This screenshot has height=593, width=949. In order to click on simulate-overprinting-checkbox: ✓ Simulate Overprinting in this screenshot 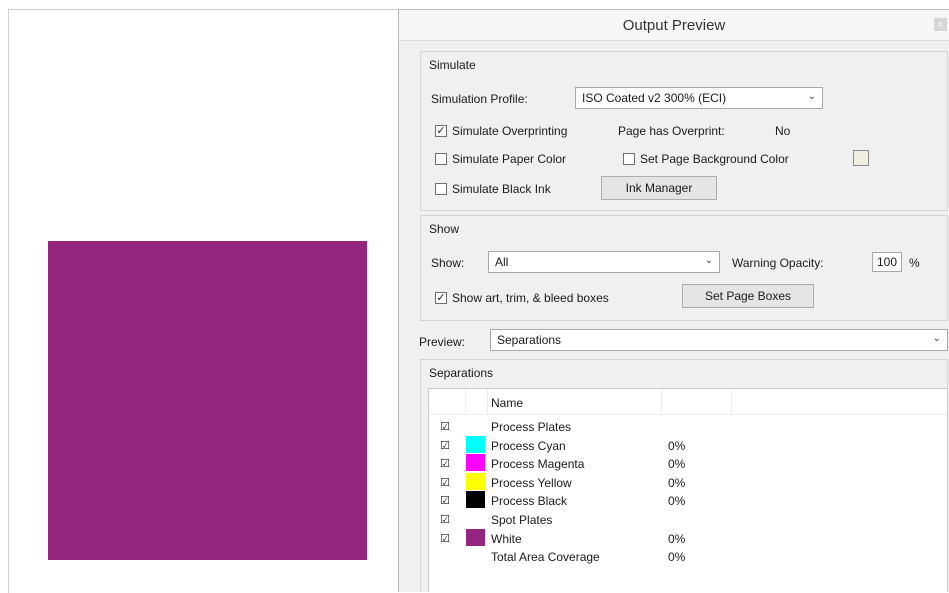, I will do `click(501, 131)`.